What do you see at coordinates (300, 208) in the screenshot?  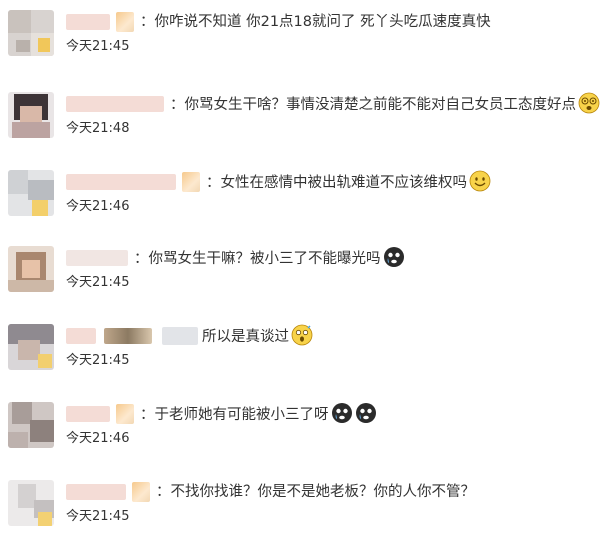 I see `comment-item: ：女性在感情中被出轨难道不应该维权吗 今天21:46` at bounding box center [300, 208].